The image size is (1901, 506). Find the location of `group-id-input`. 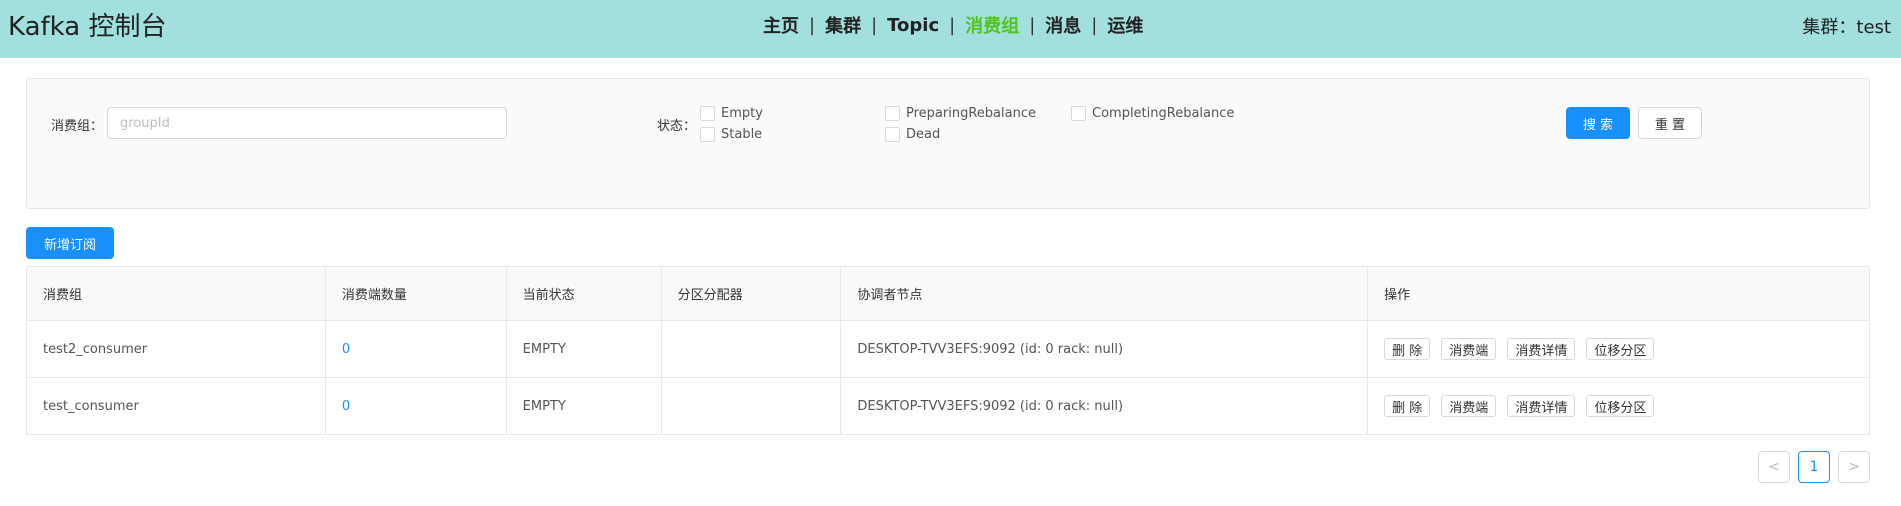

group-id-input is located at coordinates (307, 123).